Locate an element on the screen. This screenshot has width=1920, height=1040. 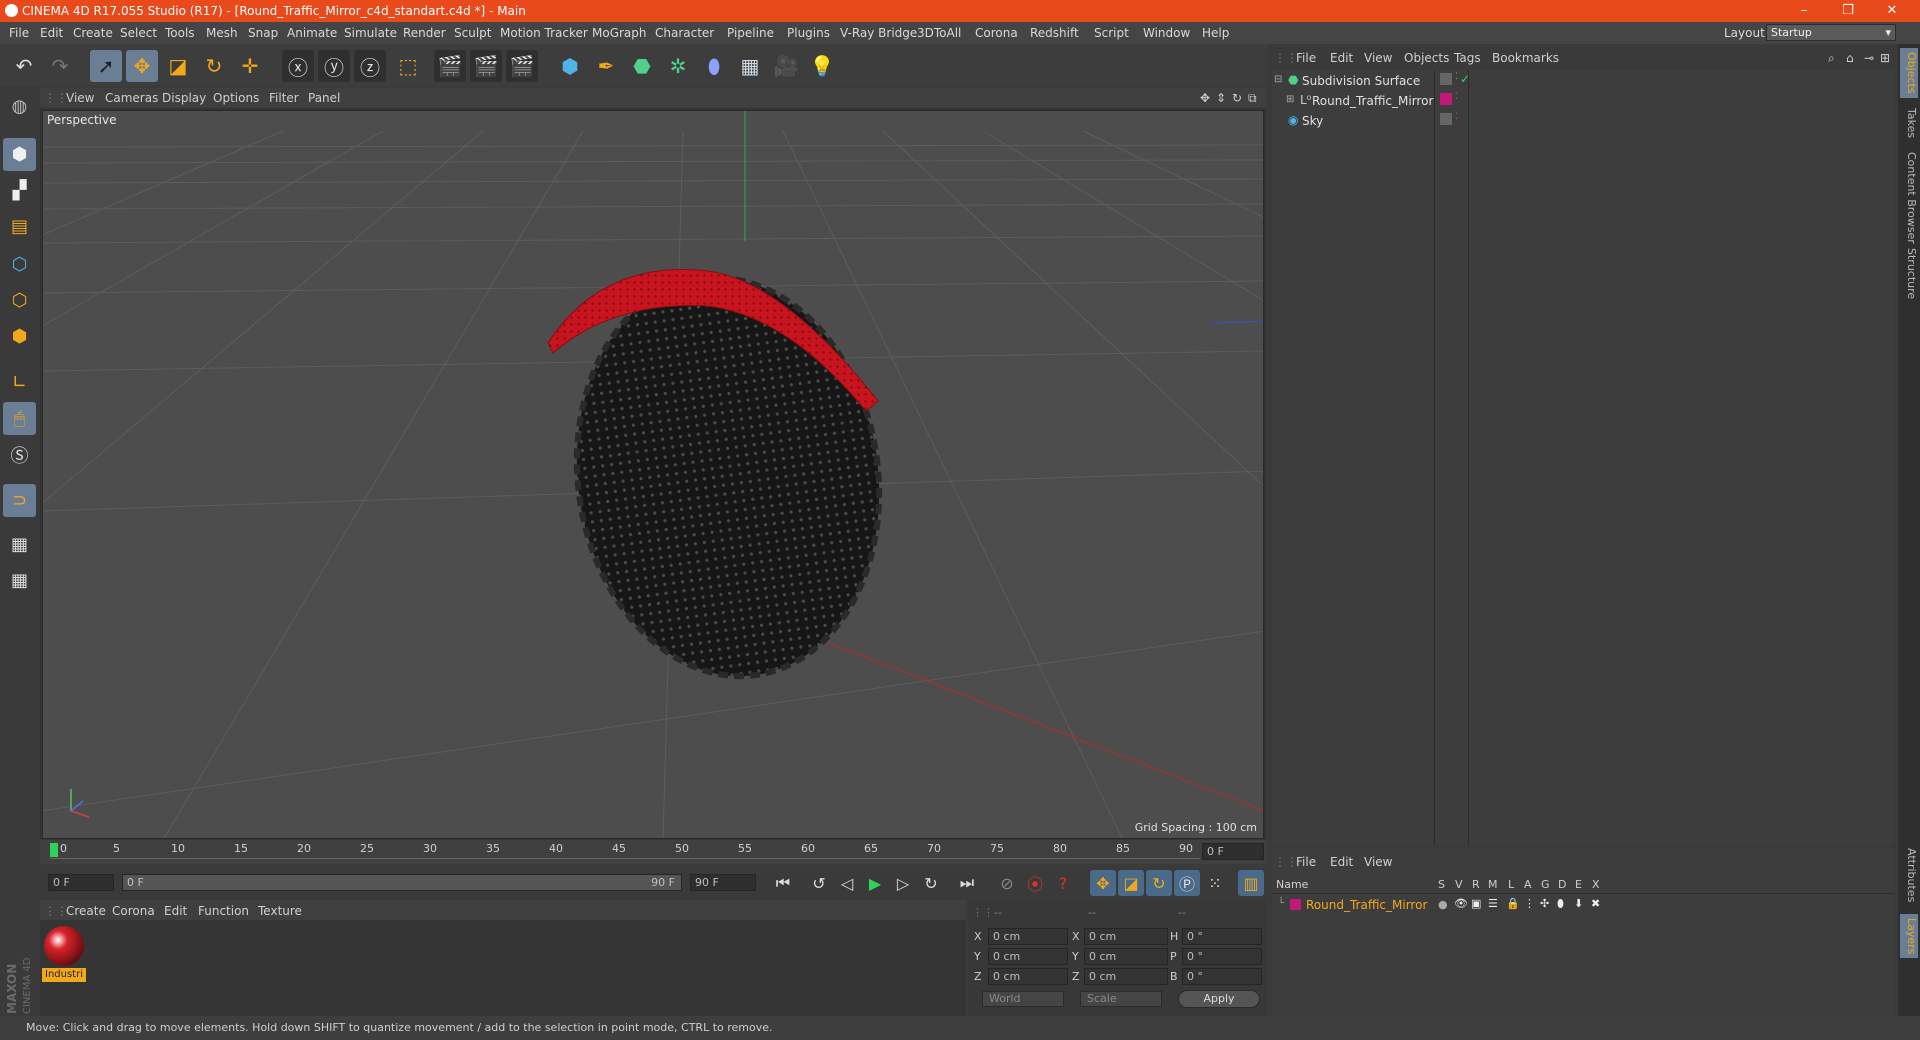
menu-pipeline: Pipeline is located at coordinates (750, 33).